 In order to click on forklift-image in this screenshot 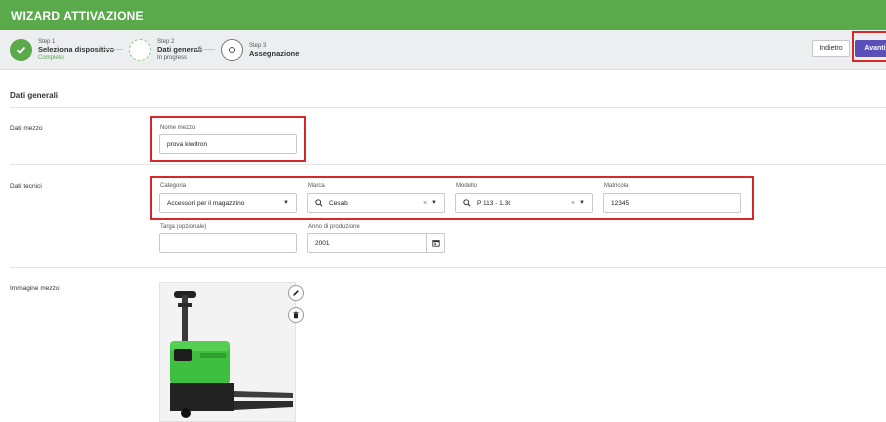, I will do `click(231, 354)`.